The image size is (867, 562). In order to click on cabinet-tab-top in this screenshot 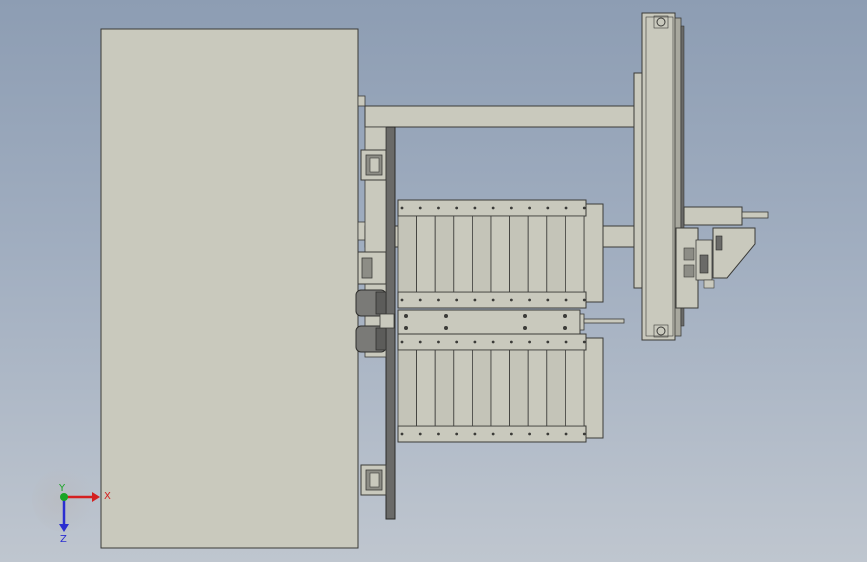, I will do `click(361, 101)`.